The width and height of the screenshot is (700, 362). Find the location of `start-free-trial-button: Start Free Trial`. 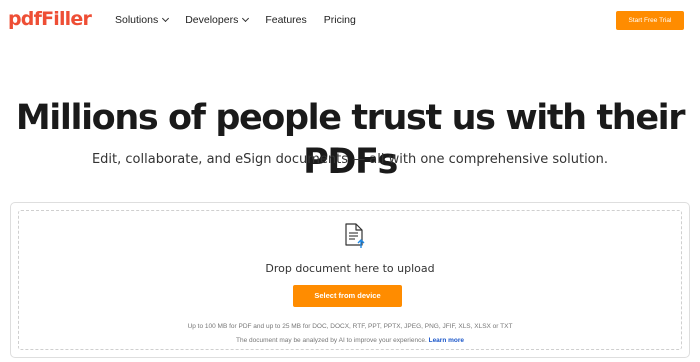

start-free-trial-button: Start Free Trial is located at coordinates (650, 20).